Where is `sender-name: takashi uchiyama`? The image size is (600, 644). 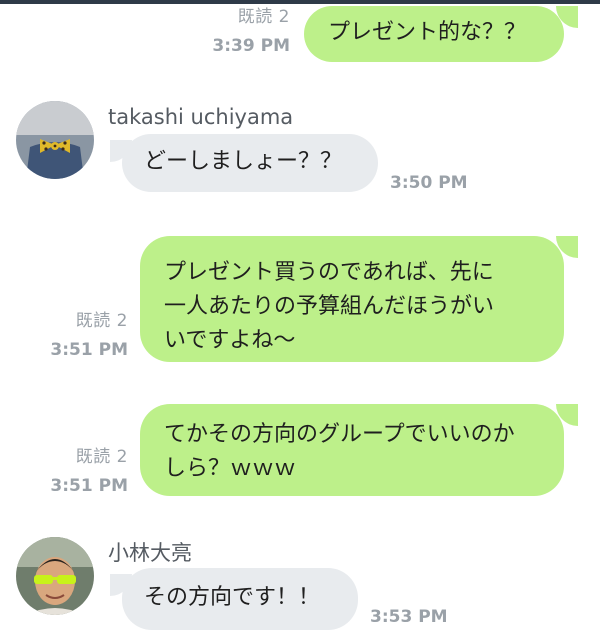 sender-name: takashi uchiyama is located at coordinates (201, 117).